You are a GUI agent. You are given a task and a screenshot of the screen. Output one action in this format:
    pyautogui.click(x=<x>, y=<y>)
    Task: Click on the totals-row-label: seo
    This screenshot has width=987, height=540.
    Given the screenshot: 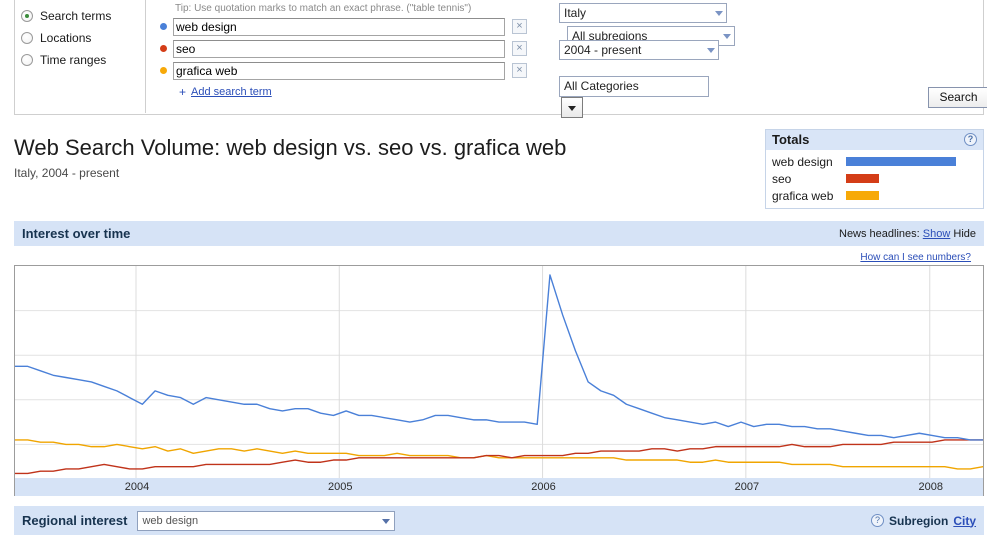 What is the action you would take?
    pyautogui.click(x=782, y=178)
    